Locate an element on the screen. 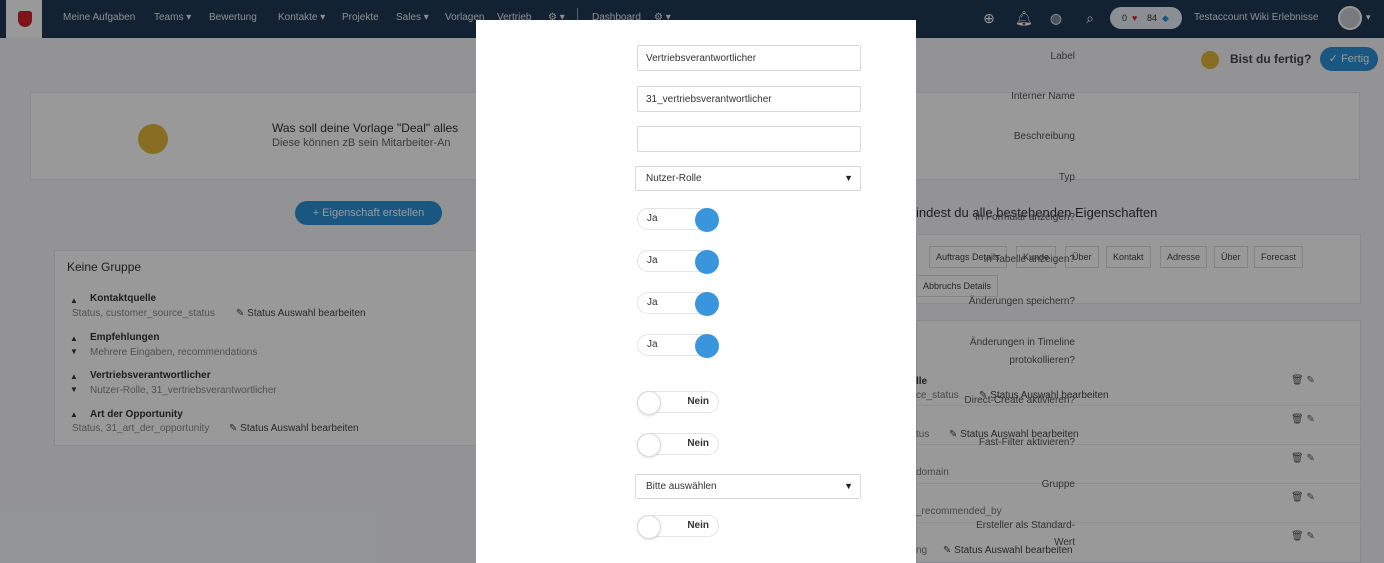 The image size is (1384, 563). timeline-log-toggle: Ja is located at coordinates (678, 346).